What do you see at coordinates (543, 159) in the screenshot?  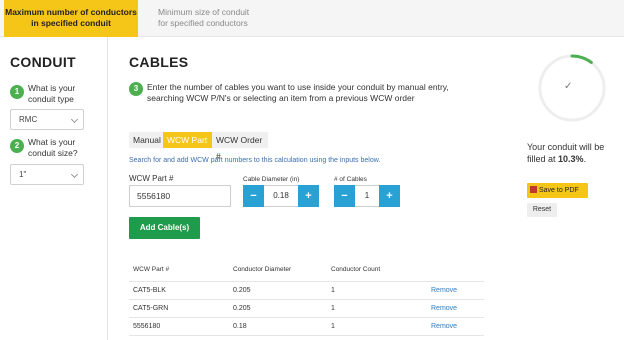 I see `fill-prefix: filled at` at bounding box center [543, 159].